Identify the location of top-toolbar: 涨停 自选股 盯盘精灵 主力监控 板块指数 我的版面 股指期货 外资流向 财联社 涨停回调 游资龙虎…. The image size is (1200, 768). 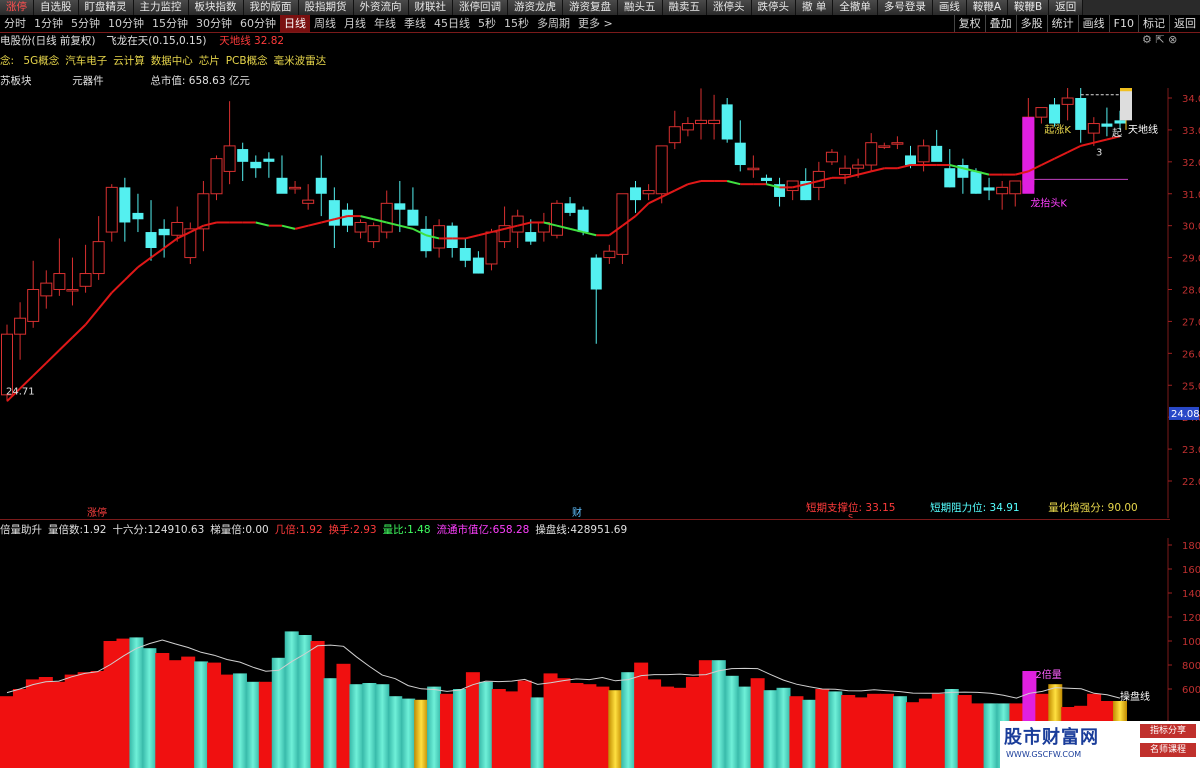
(600, 8).